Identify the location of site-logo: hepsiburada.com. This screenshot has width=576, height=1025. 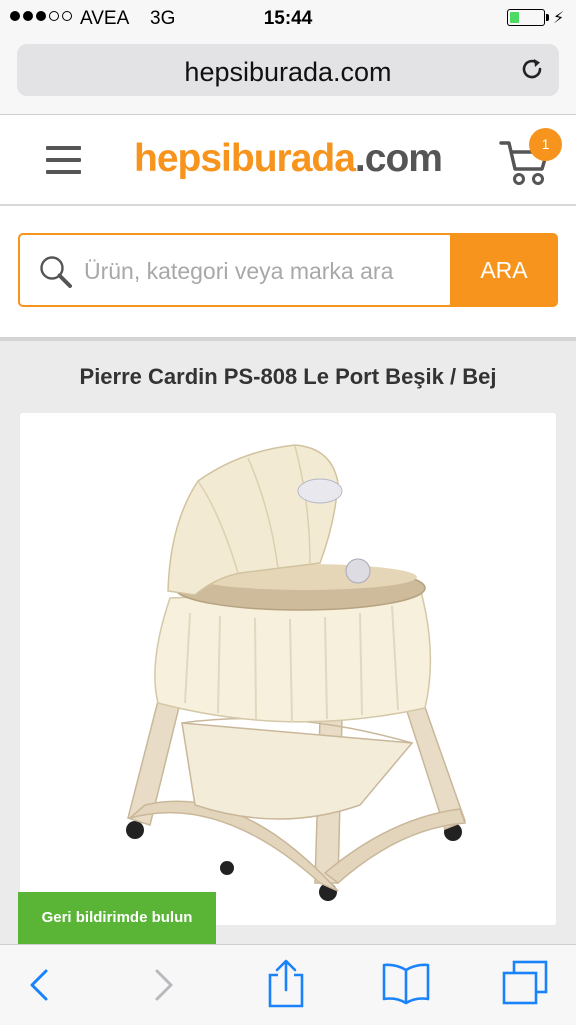
(288, 159).